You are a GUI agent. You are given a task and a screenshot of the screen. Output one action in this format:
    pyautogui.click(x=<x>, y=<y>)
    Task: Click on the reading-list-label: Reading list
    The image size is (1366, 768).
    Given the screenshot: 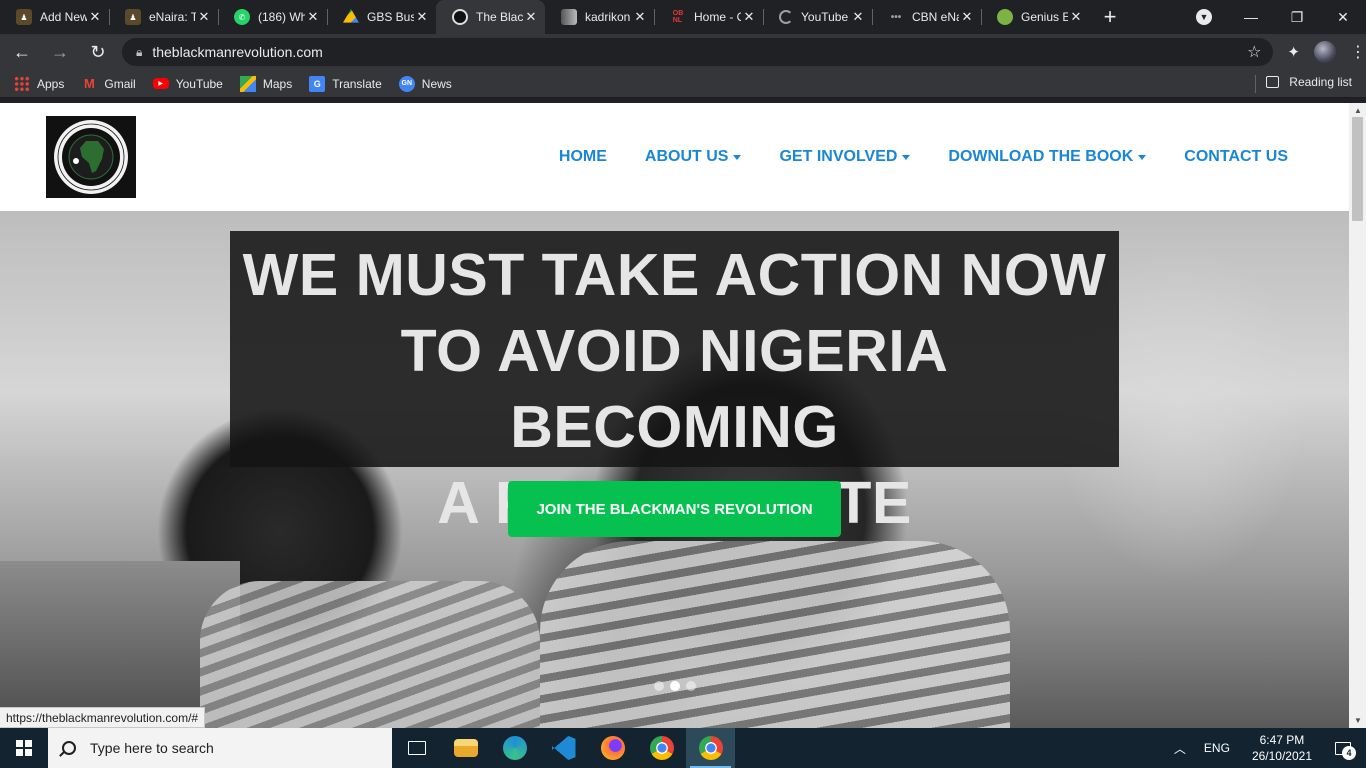 What is the action you would take?
    pyautogui.click(x=1320, y=82)
    